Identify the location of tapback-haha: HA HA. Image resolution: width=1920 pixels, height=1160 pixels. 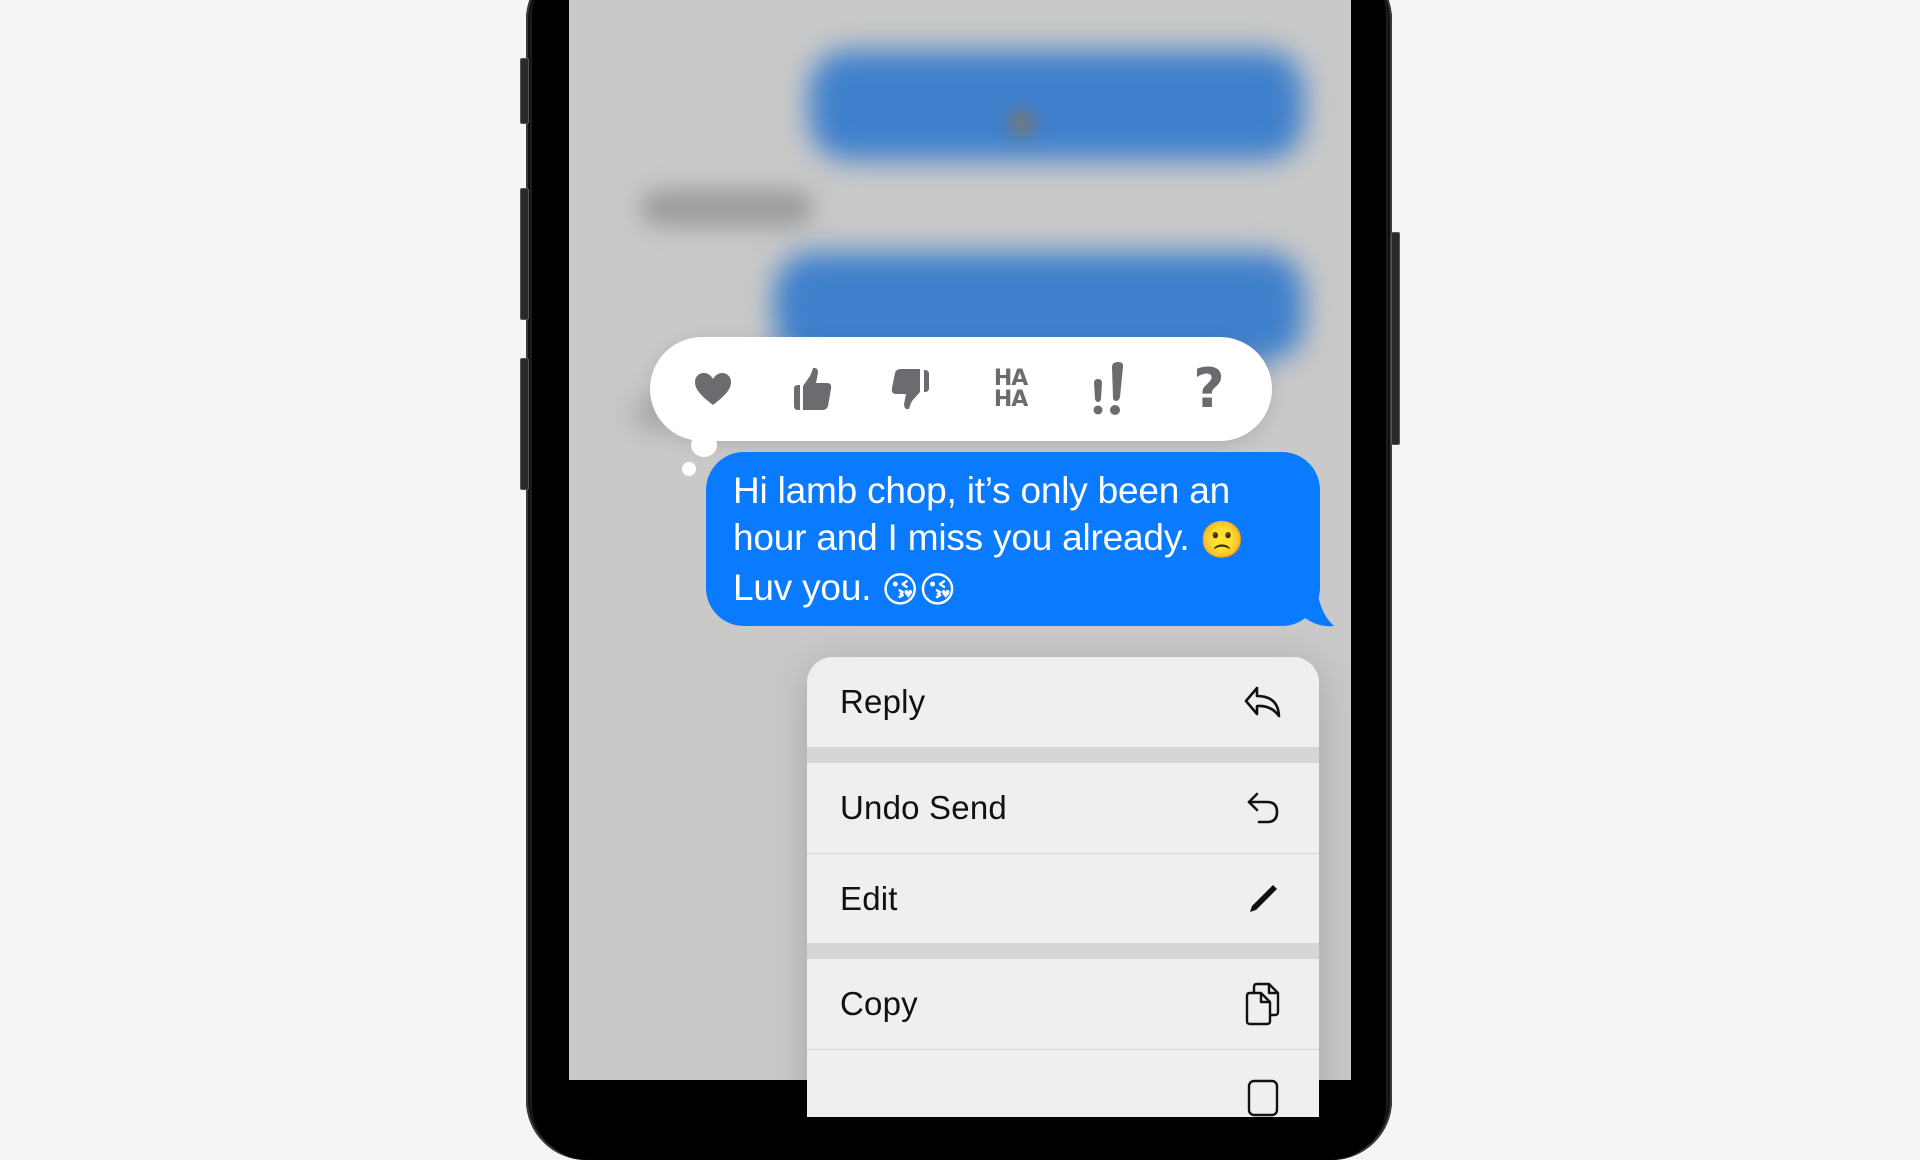
(1011, 389).